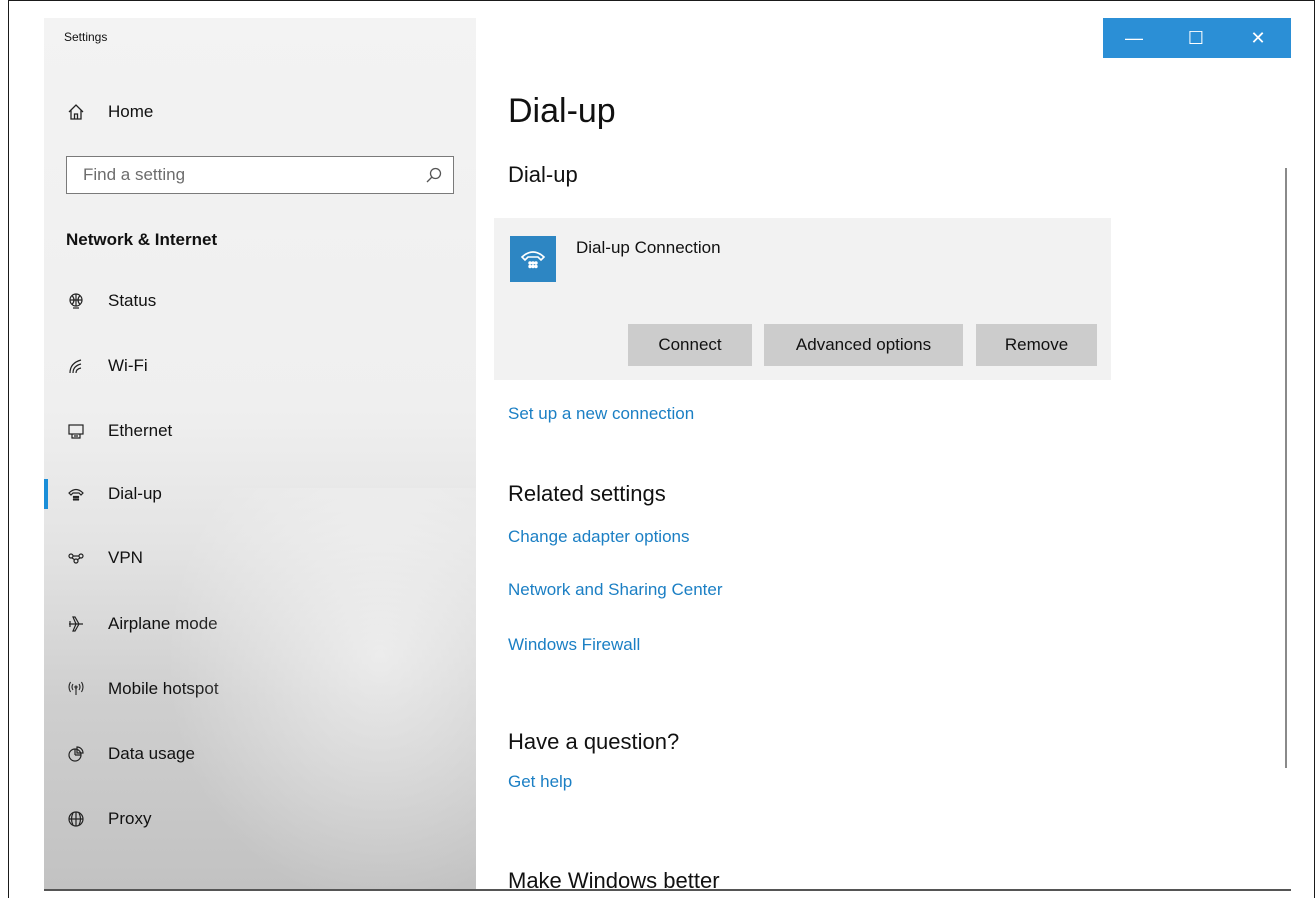 This screenshot has width=1316, height=899. Describe the element at coordinates (260, 558) in the screenshot. I see `sidebar-item-vpn: VPN` at that location.